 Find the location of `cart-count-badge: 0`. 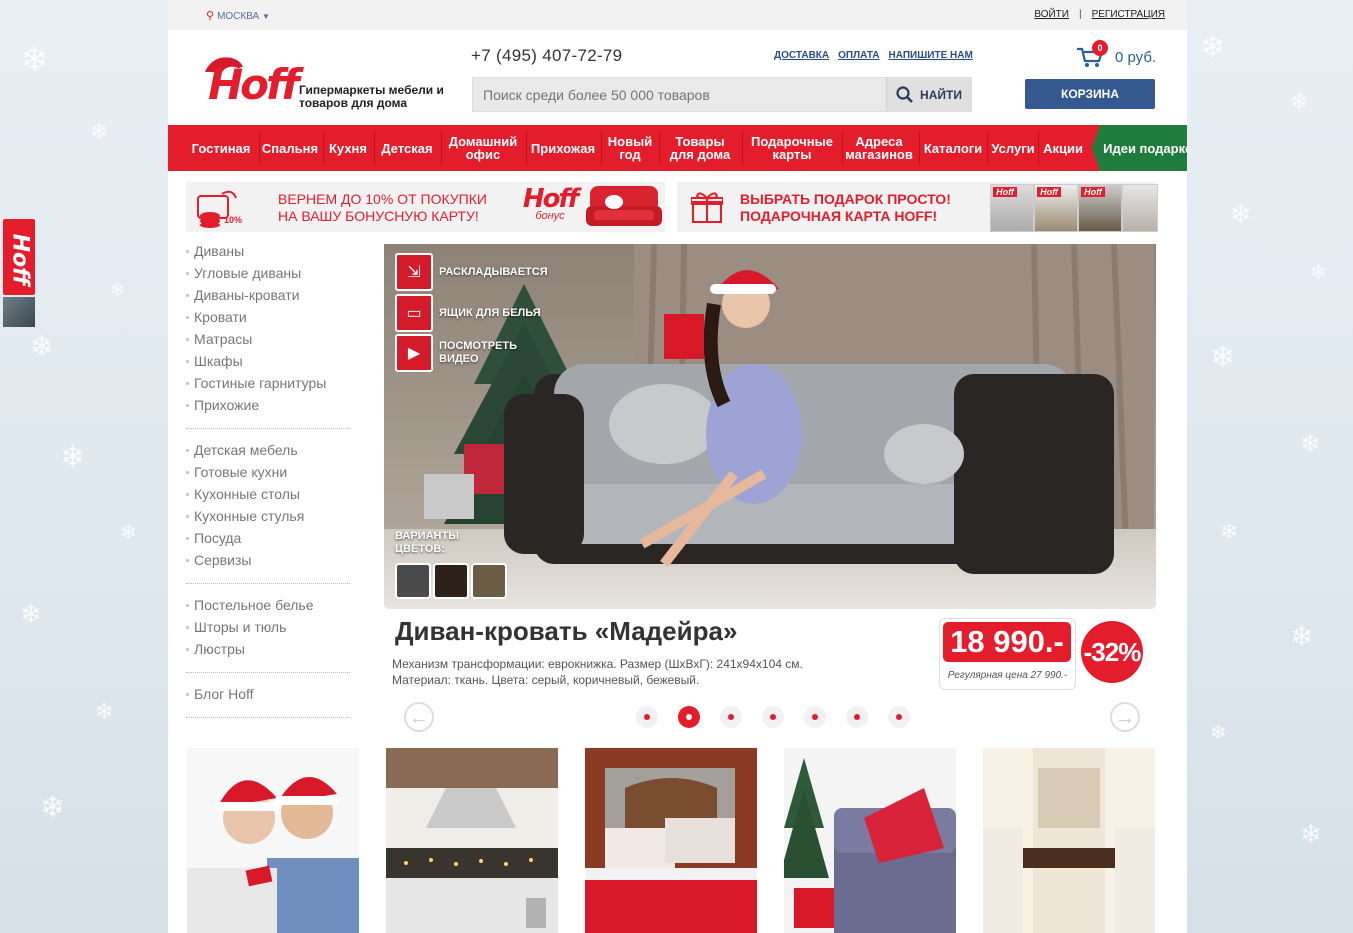

cart-count-badge: 0 is located at coordinates (1100, 48).